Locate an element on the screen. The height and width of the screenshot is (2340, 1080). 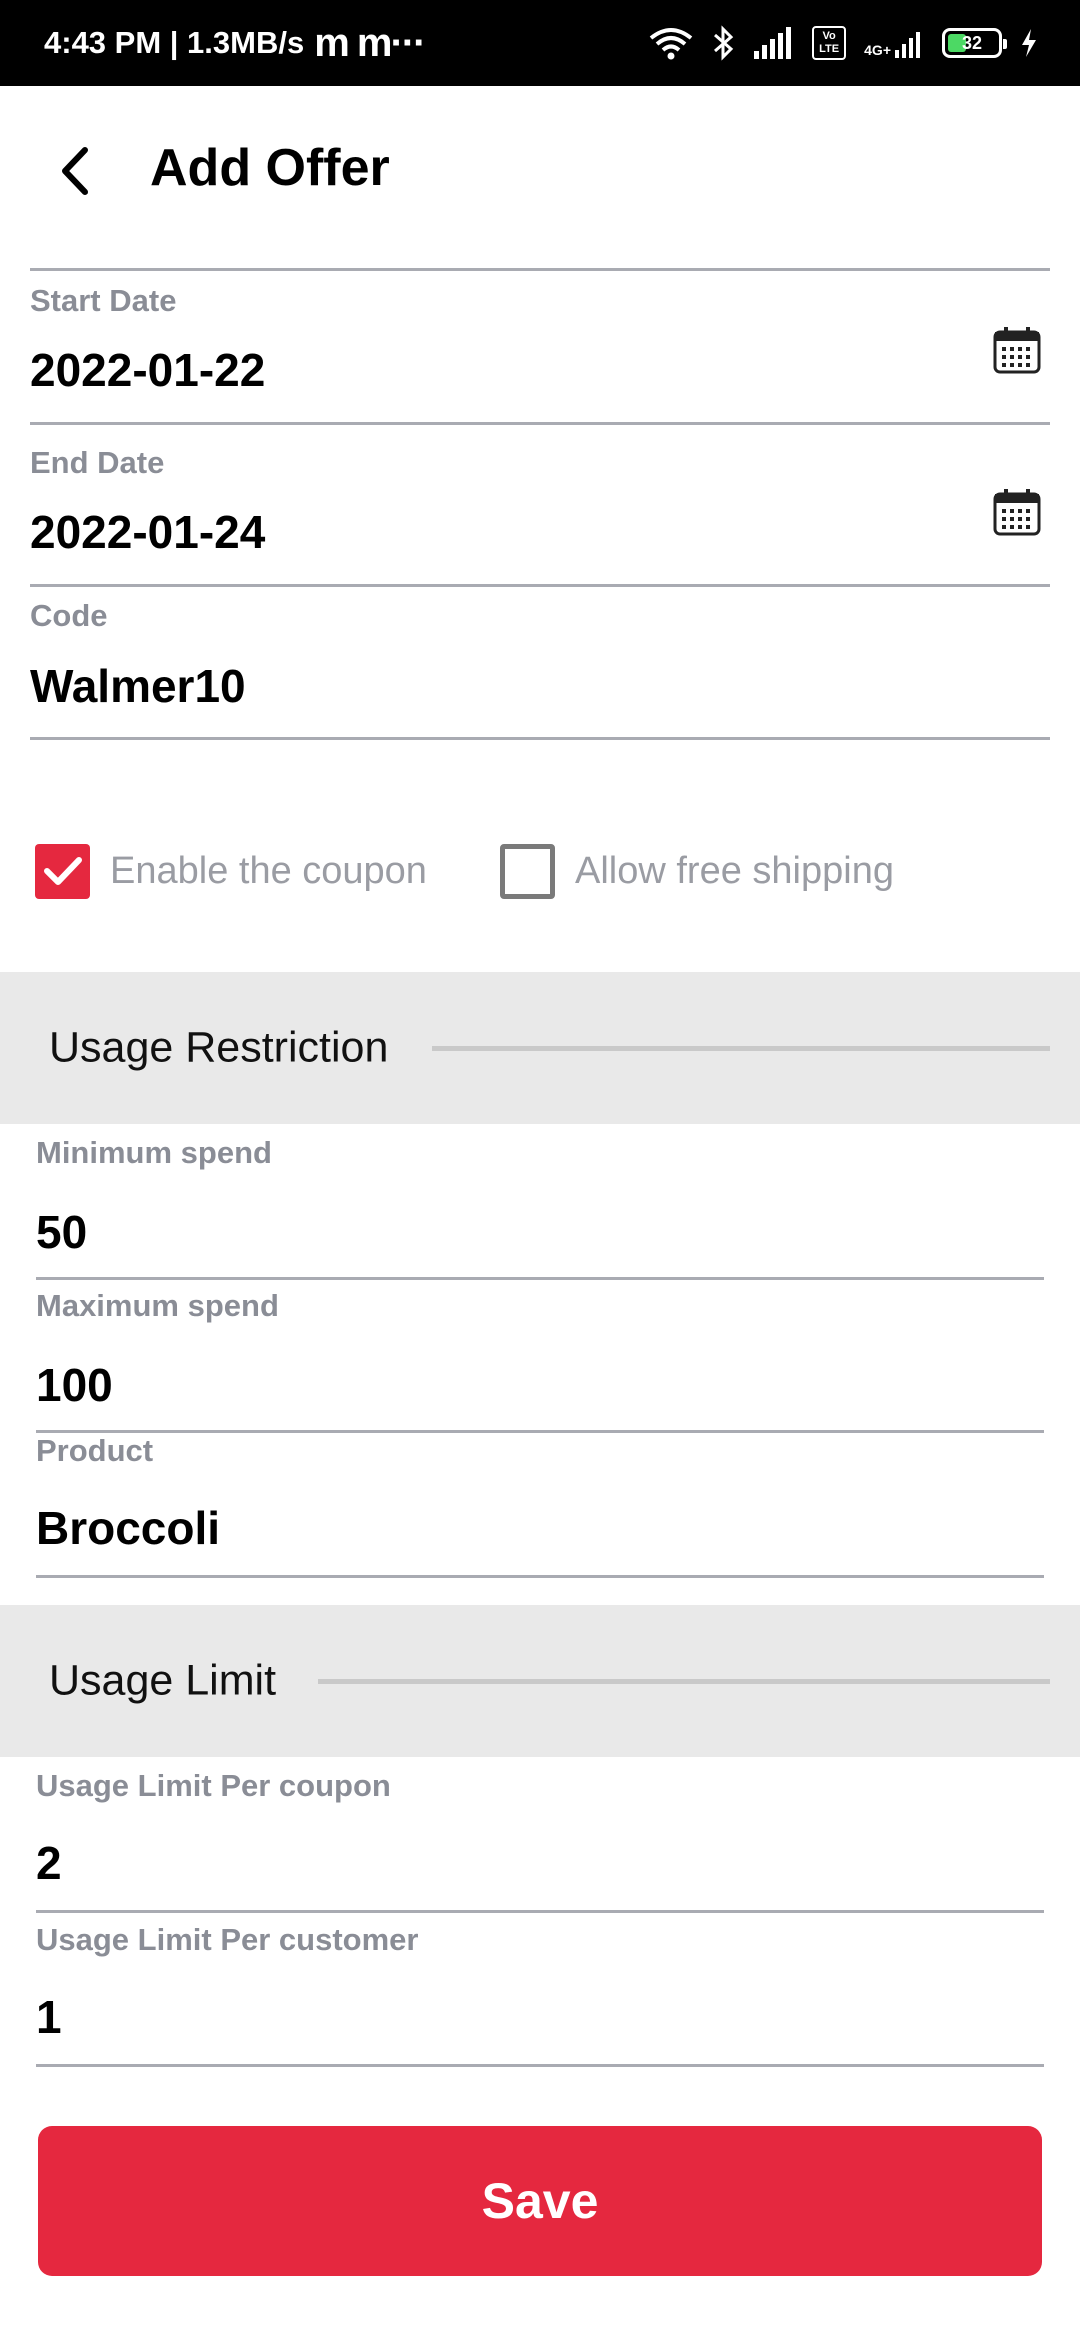
save-button: Save is located at coordinates (540, 2201).